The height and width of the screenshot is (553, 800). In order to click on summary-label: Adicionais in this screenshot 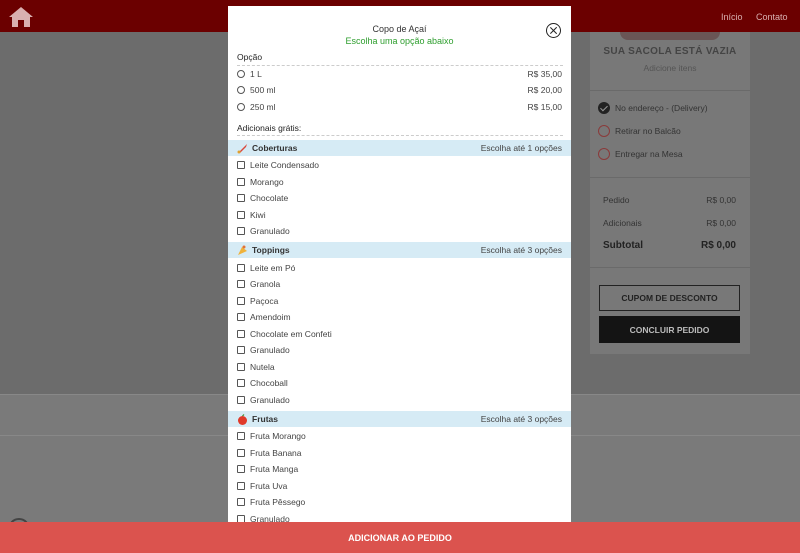, I will do `click(622, 223)`.